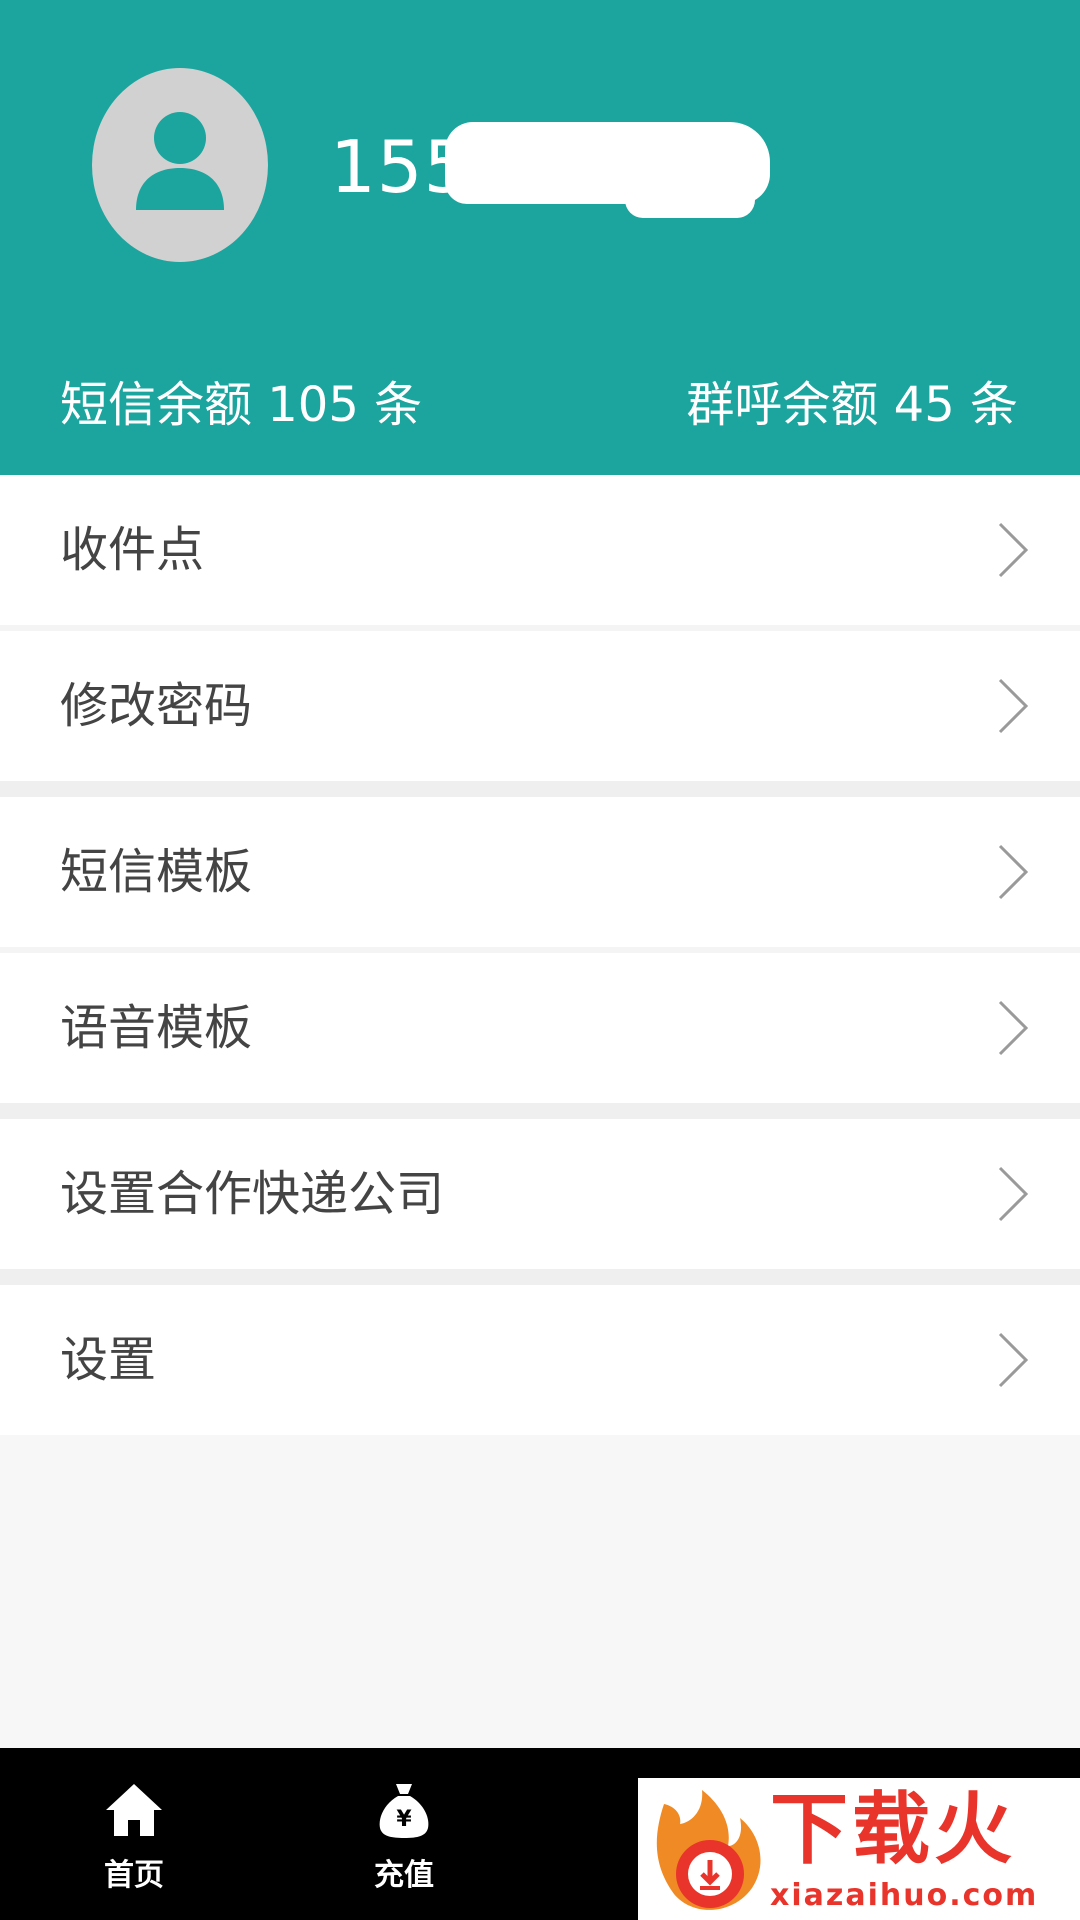 This screenshot has height=1920, width=1080. I want to click on nav-item-home: 首页, so click(134, 1834).